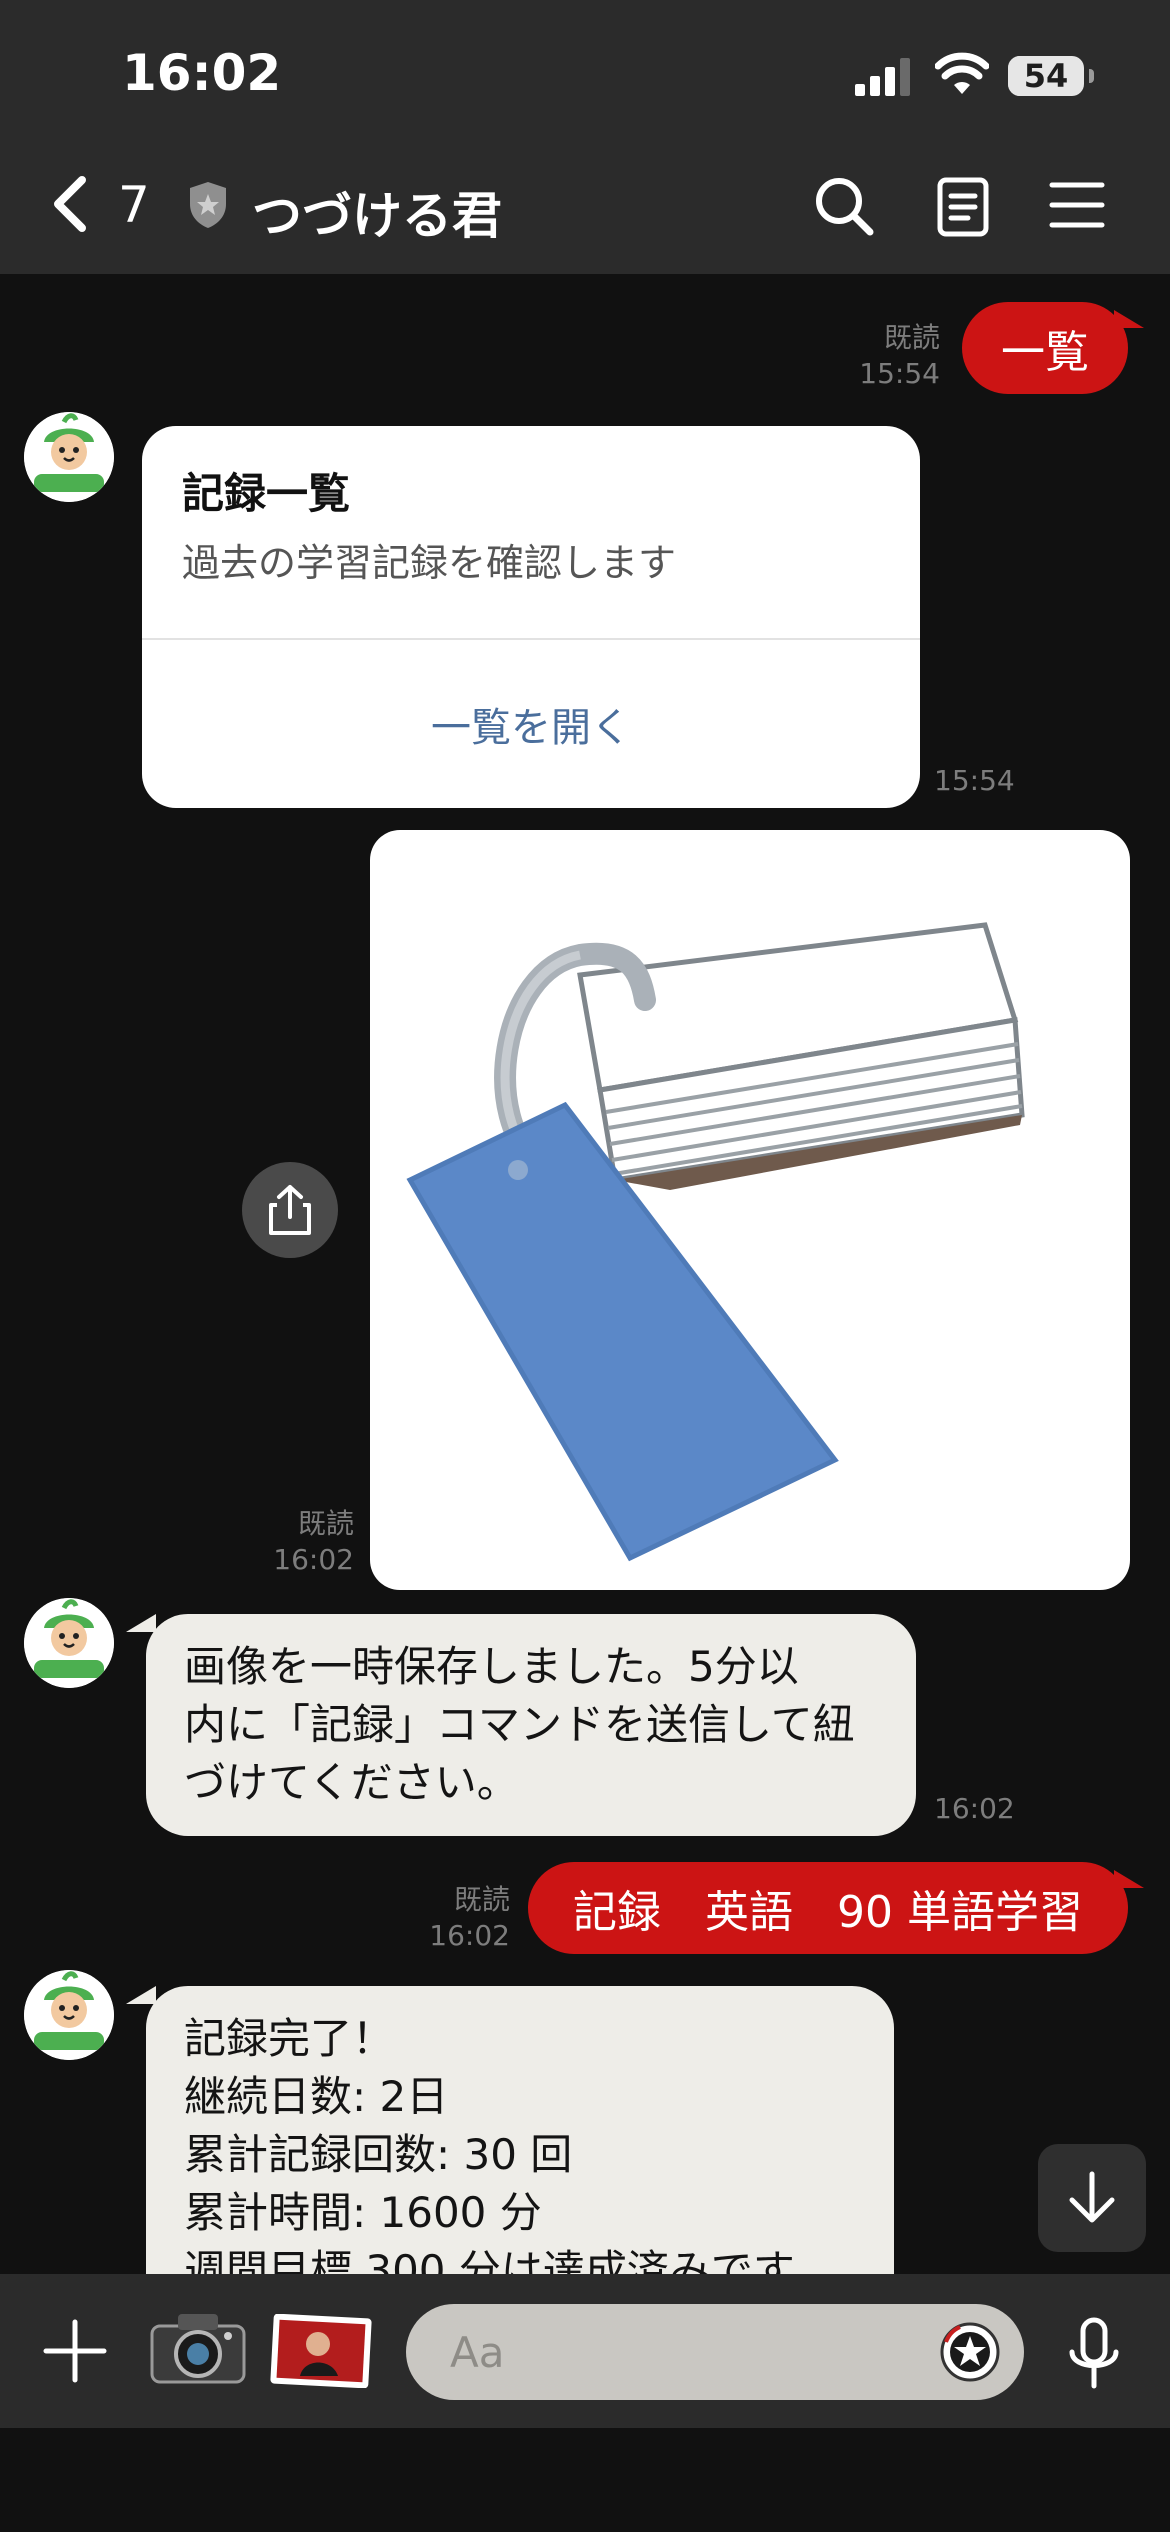  I want to click on official-account-shield-icon, so click(208, 205).